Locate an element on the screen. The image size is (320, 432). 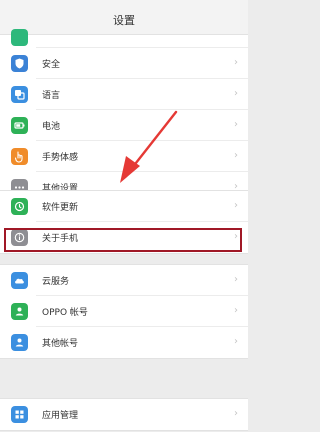
settings-item-cloud-service: 云服务 › is located at coordinates (124, 280).